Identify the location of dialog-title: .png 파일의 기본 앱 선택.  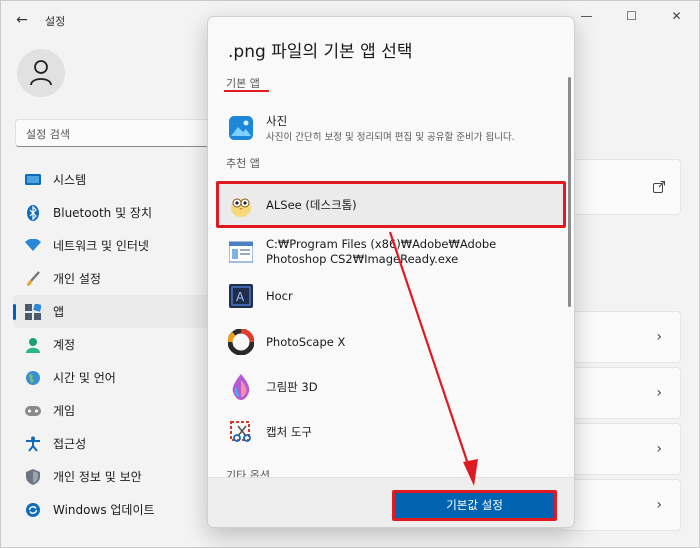
(320, 52).